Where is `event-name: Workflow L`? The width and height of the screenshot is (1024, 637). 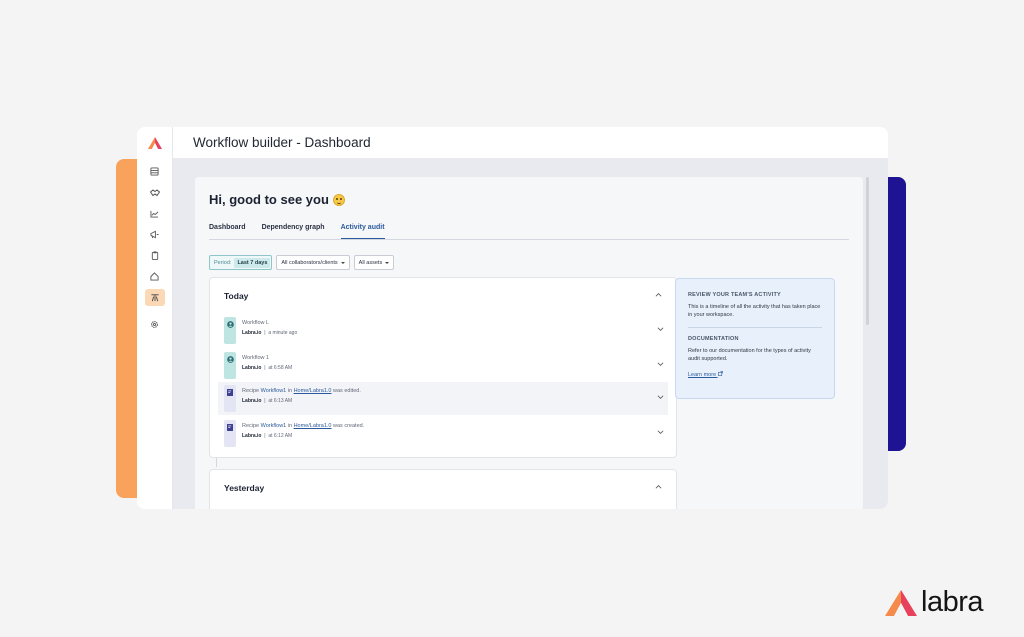 event-name: Workflow L is located at coordinates (256, 323).